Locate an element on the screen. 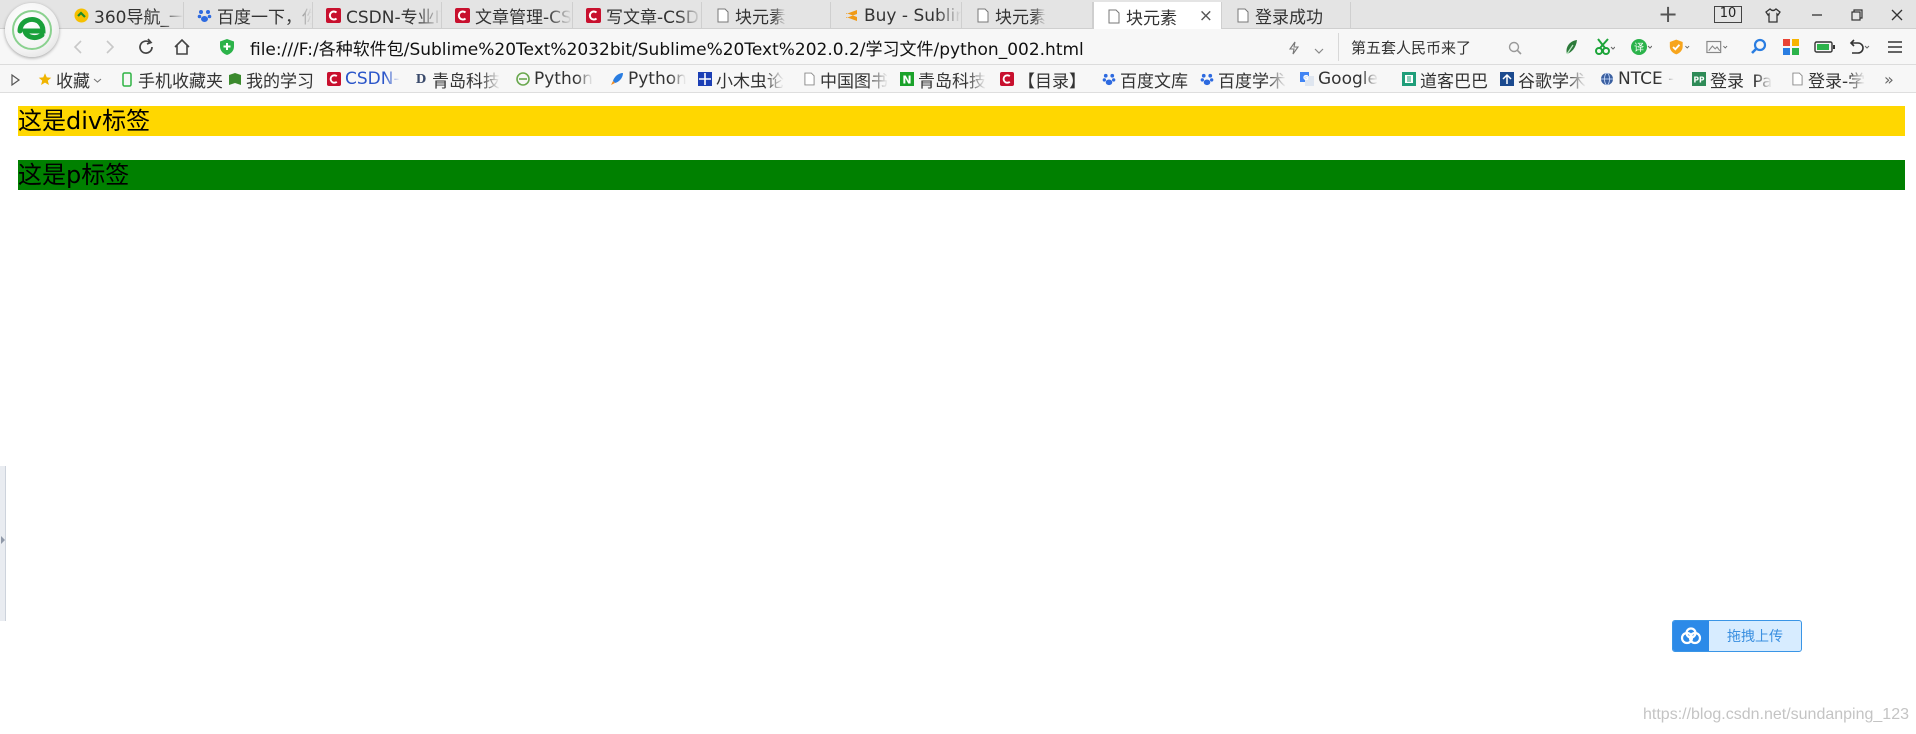 The height and width of the screenshot is (734, 1916). tab-label: 写文章-CSDN is located at coordinates (653, 18).